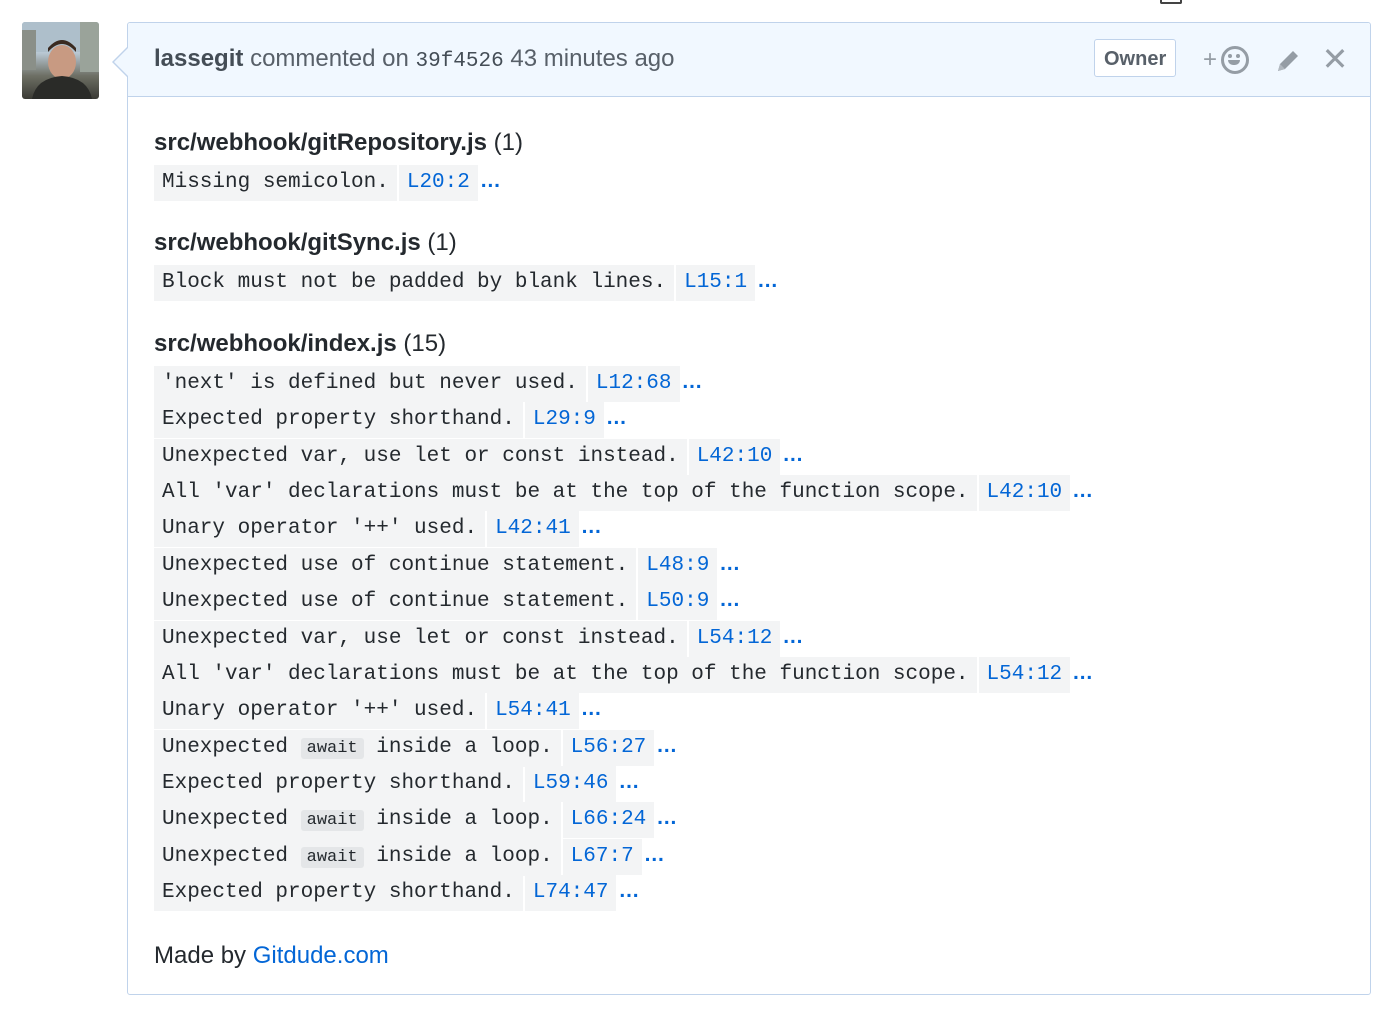 The height and width of the screenshot is (1023, 1400). What do you see at coordinates (749, 143) in the screenshot?
I see `file-title: src/webhook/gitRepository.js (1)` at bounding box center [749, 143].